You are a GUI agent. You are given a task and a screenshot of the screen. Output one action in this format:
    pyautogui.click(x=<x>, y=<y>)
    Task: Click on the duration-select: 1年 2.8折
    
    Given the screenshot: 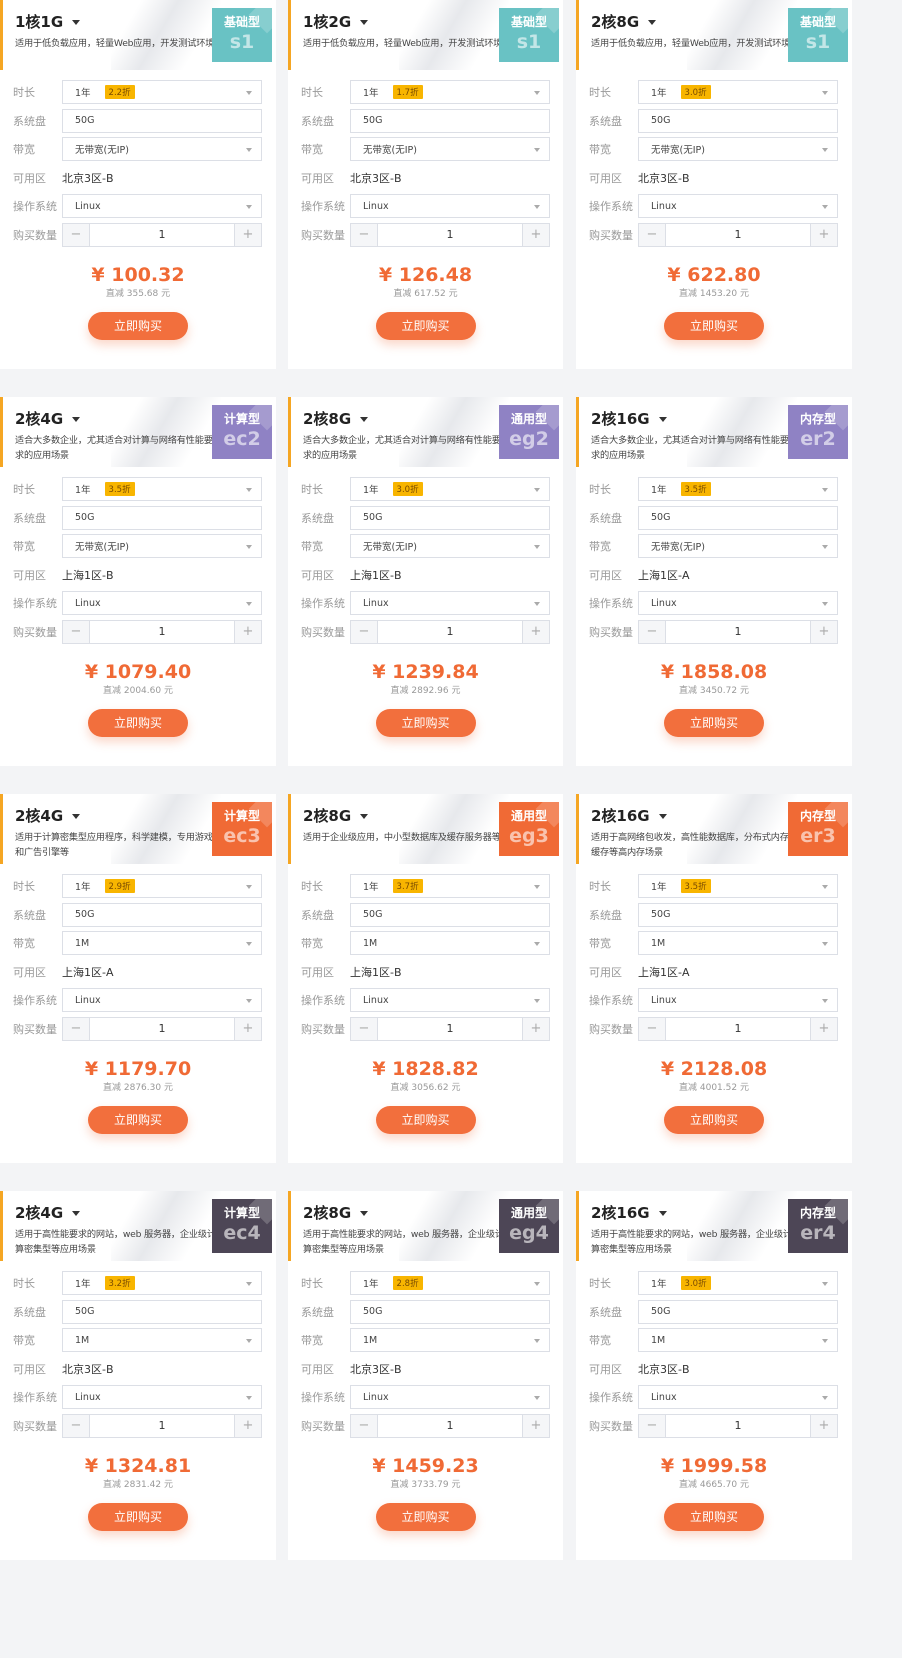 What is the action you would take?
    pyautogui.click(x=450, y=1283)
    